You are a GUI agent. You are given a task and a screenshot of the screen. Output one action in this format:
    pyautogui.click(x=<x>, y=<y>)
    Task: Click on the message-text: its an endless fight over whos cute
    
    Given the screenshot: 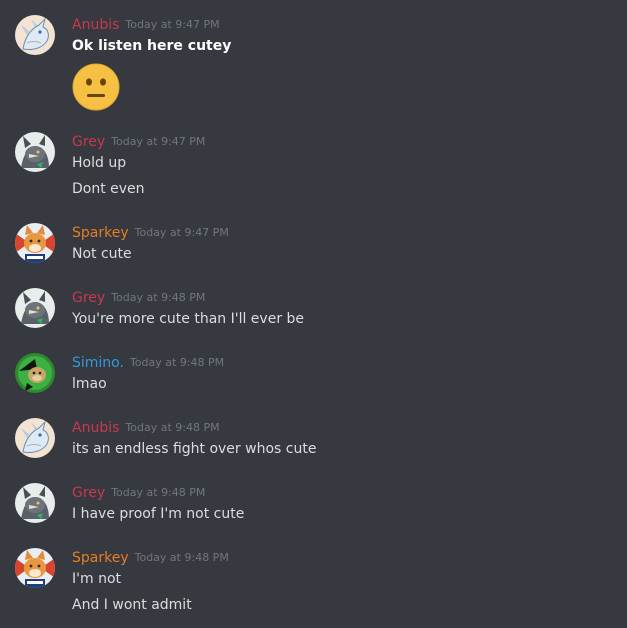 What is the action you would take?
    pyautogui.click(x=194, y=449)
    